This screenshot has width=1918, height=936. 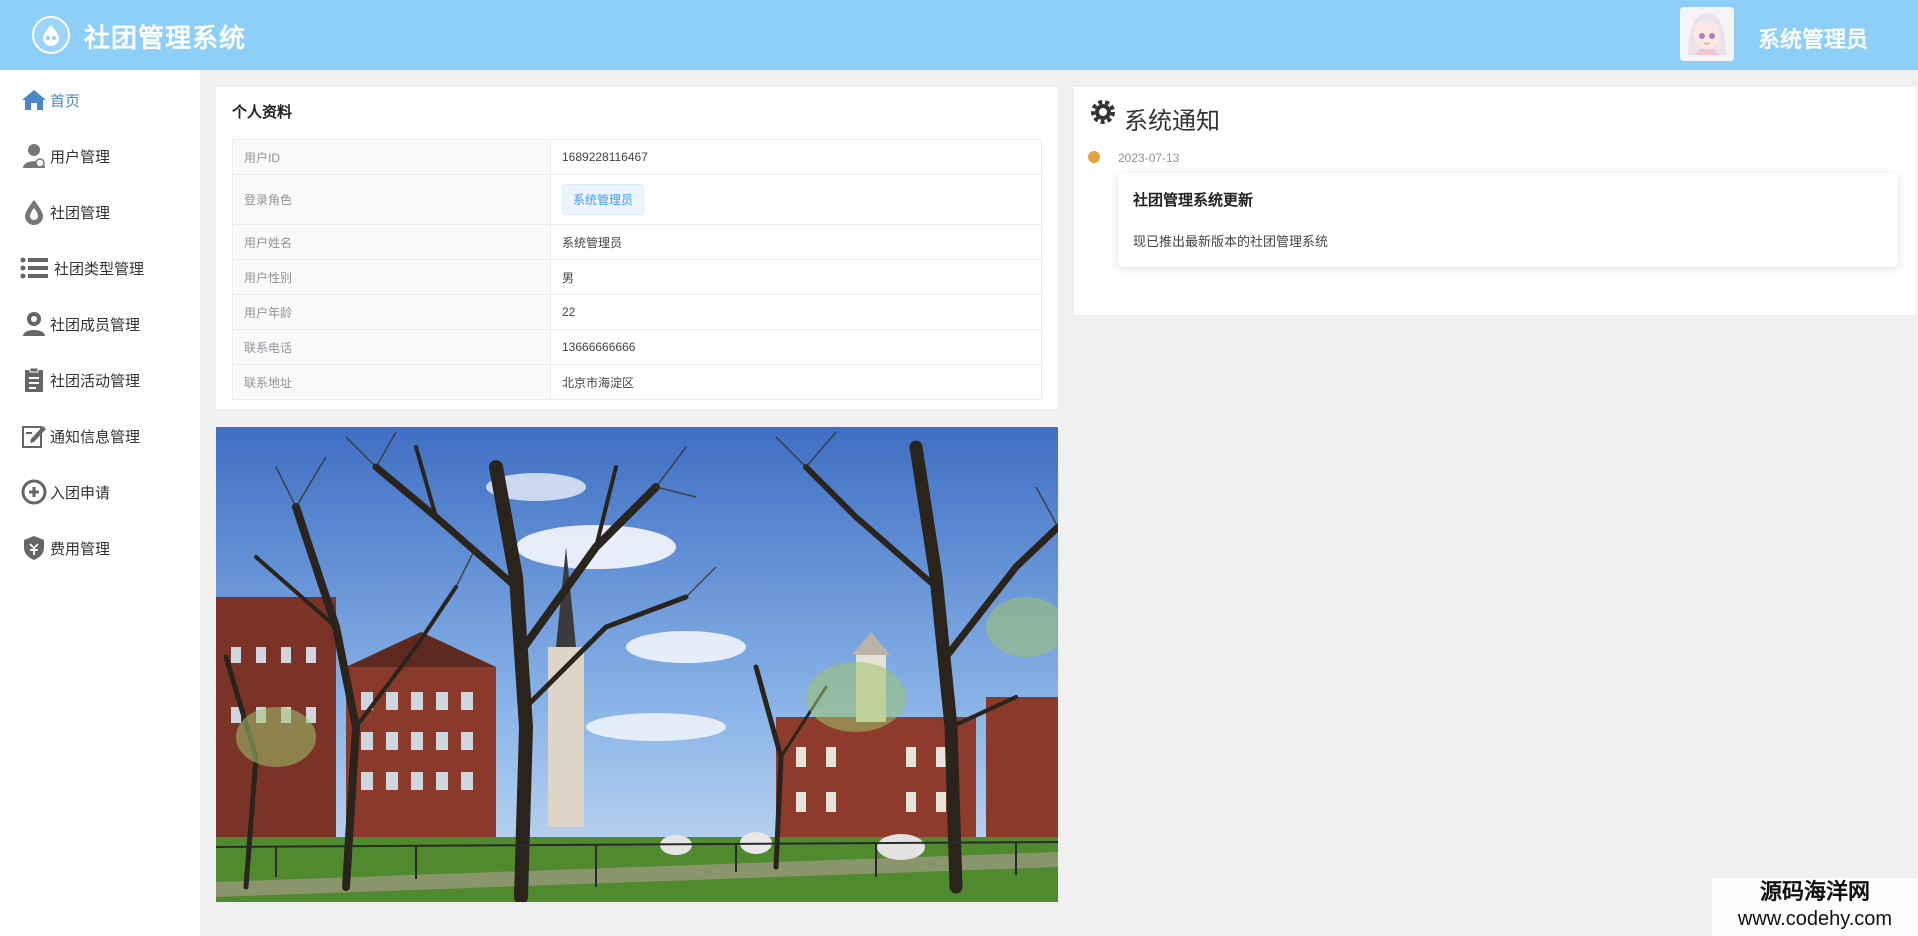 I want to click on drop-logo-icon, so click(x=51, y=35).